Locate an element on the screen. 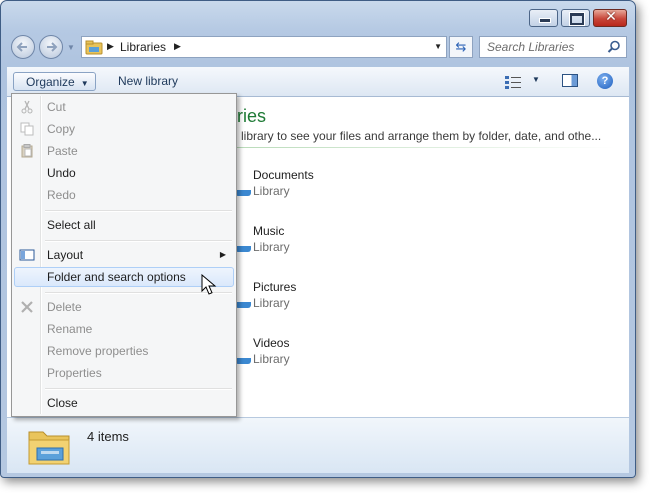  submenu-arrow-icon: ▶ is located at coordinates (222, 254).